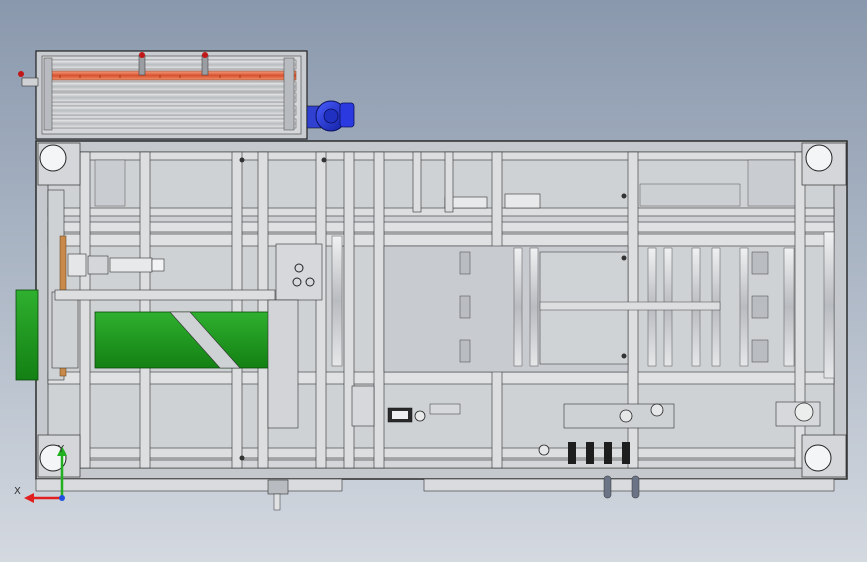 Image resolution: width=867 pixels, height=562 pixels. Describe the element at coordinates (435, 493) in the screenshot. I see `base-rails` at that location.